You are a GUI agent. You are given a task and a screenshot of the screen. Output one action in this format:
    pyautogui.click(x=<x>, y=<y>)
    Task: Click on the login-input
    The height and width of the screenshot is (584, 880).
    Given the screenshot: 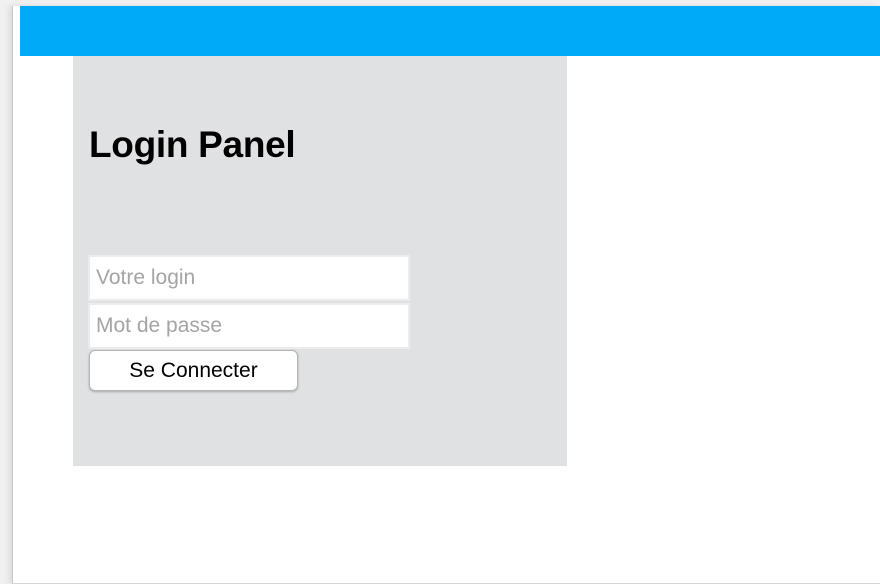 What is the action you would take?
    pyautogui.click(x=249, y=278)
    